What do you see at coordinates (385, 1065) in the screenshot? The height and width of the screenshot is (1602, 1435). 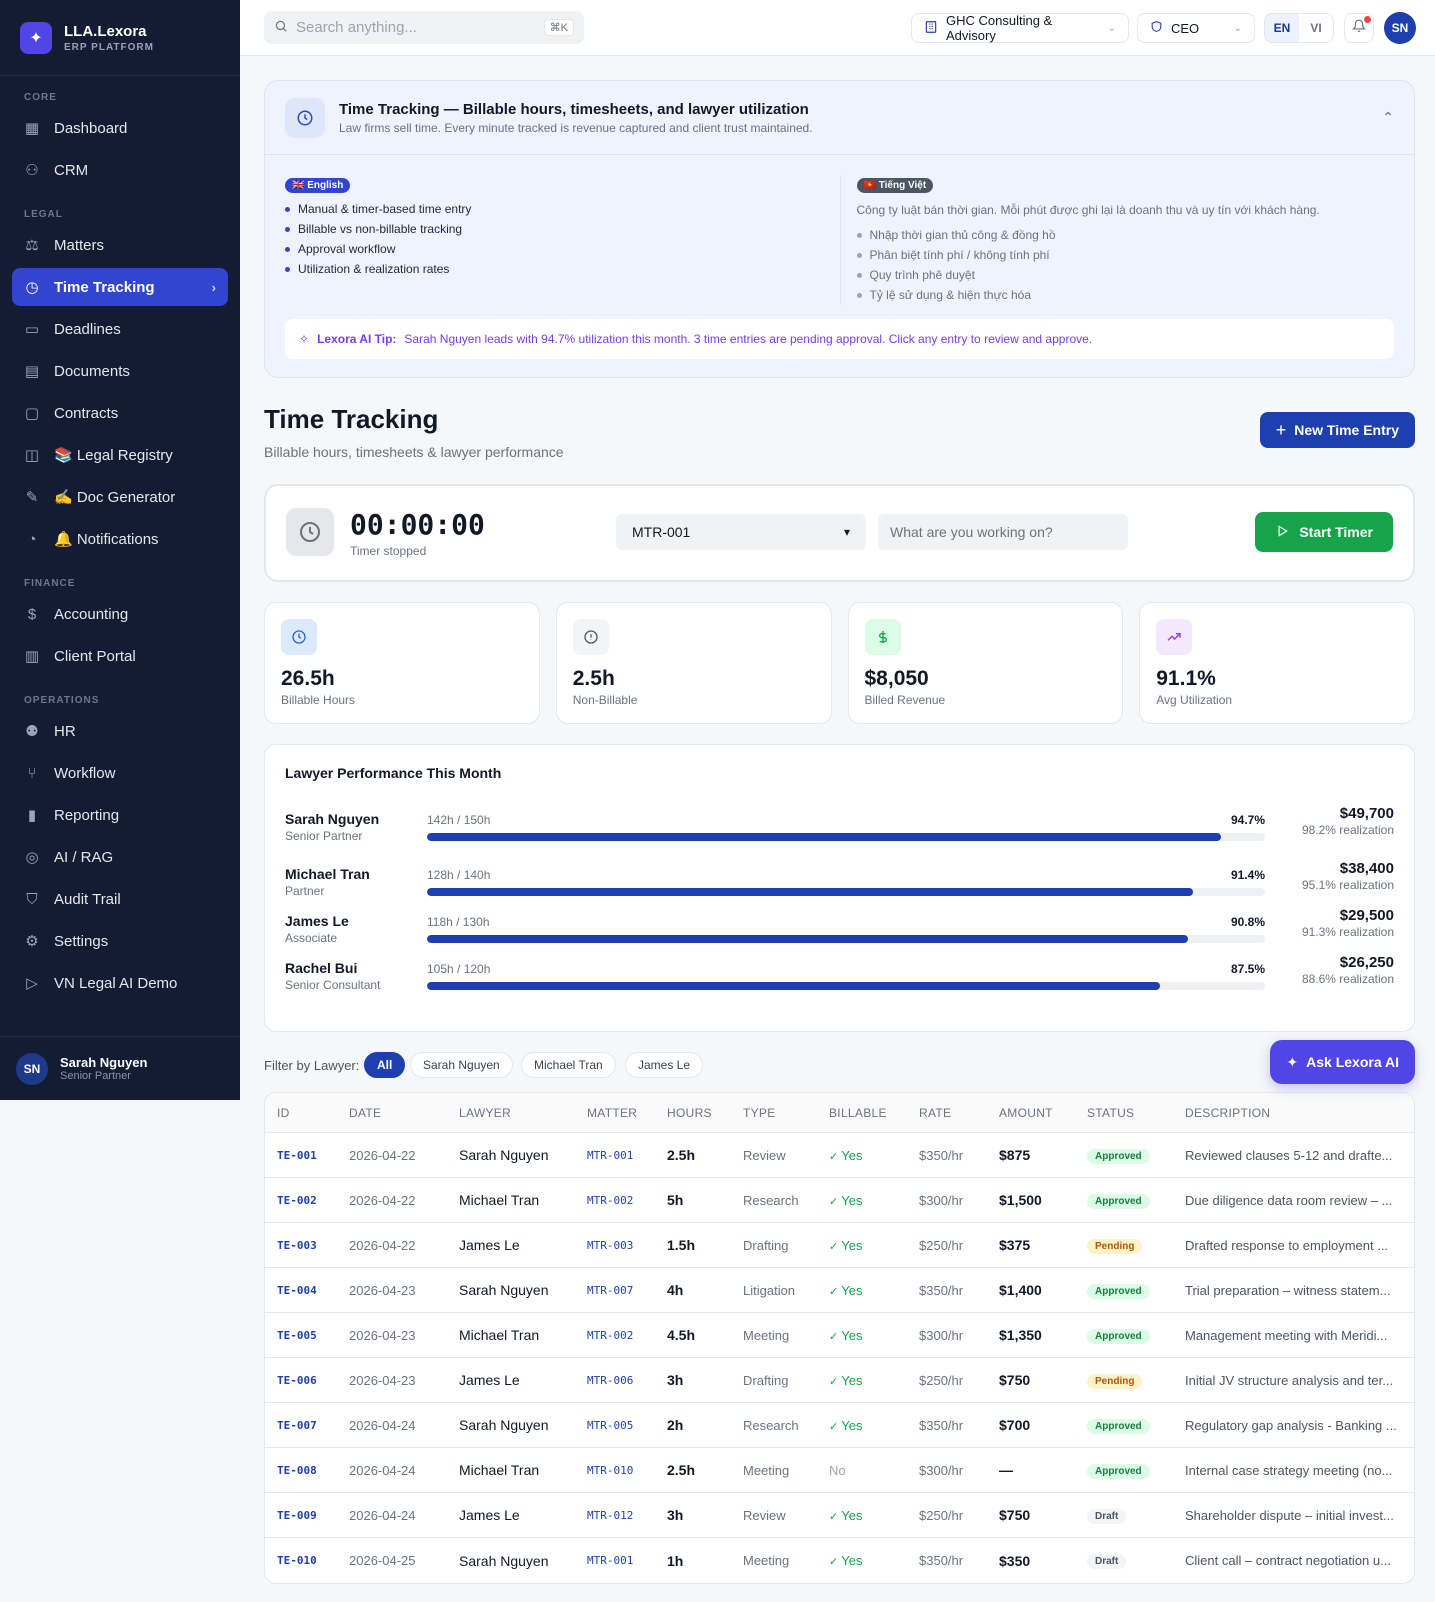 I see `filter-chip-all: All` at bounding box center [385, 1065].